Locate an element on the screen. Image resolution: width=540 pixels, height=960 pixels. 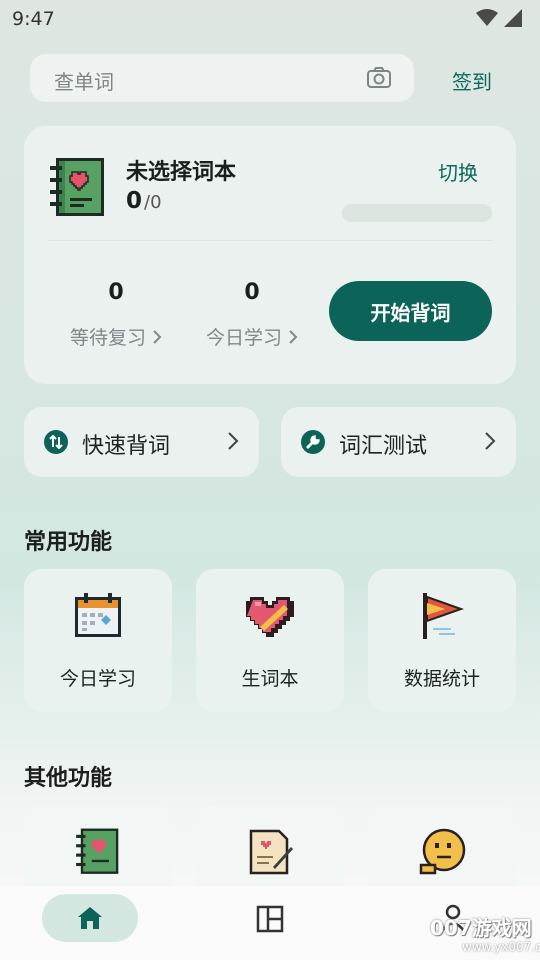
book-progress-bar is located at coordinates (417, 213).